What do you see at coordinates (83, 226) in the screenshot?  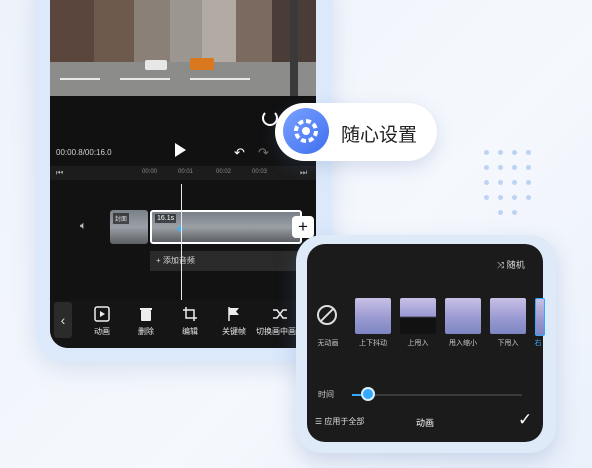 I see `volume-icon: 🔈︎` at bounding box center [83, 226].